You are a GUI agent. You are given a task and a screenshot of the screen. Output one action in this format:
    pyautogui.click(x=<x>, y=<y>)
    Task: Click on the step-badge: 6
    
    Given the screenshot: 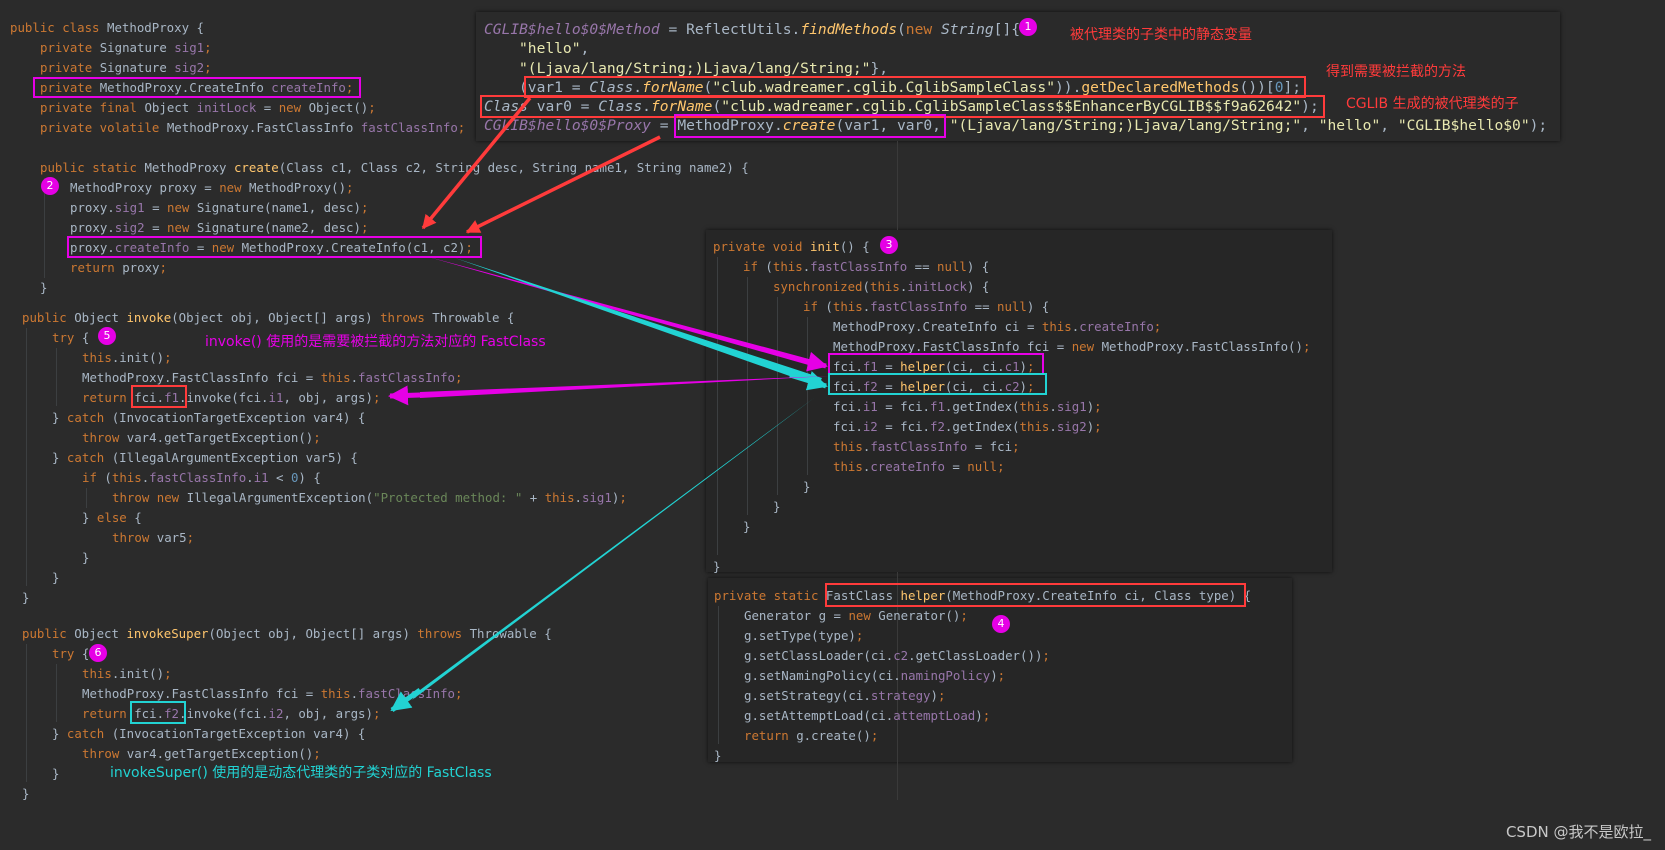 What is the action you would take?
    pyautogui.click(x=98, y=653)
    